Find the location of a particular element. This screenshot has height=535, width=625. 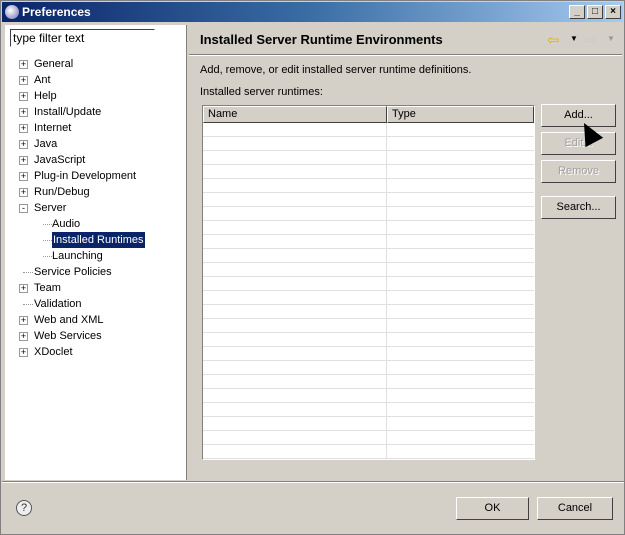

tree-item-label: JavaScript is located at coordinates (60, 160).